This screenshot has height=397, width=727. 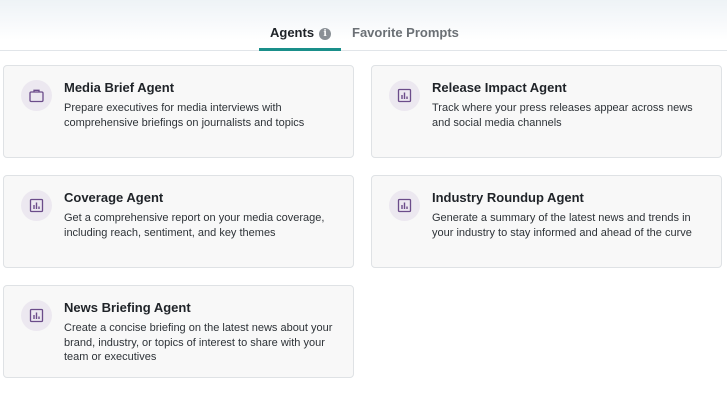 I want to click on tab-agents-label: Agents, so click(x=292, y=32).